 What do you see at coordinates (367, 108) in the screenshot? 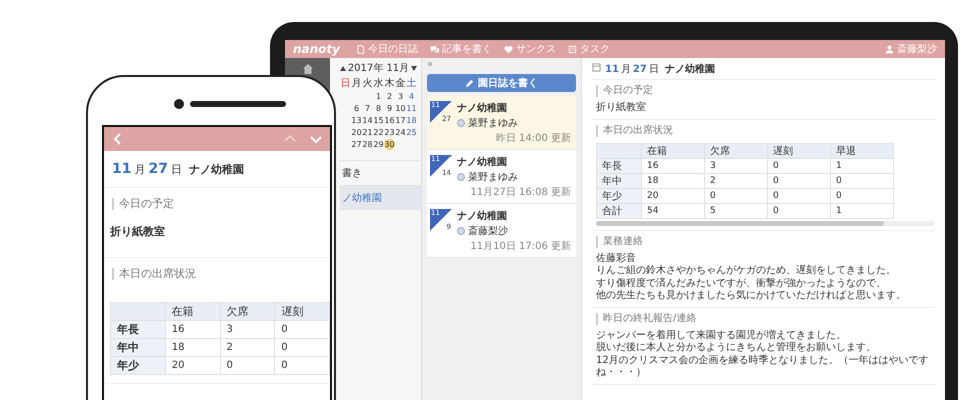
I see `calendar-day: 7` at bounding box center [367, 108].